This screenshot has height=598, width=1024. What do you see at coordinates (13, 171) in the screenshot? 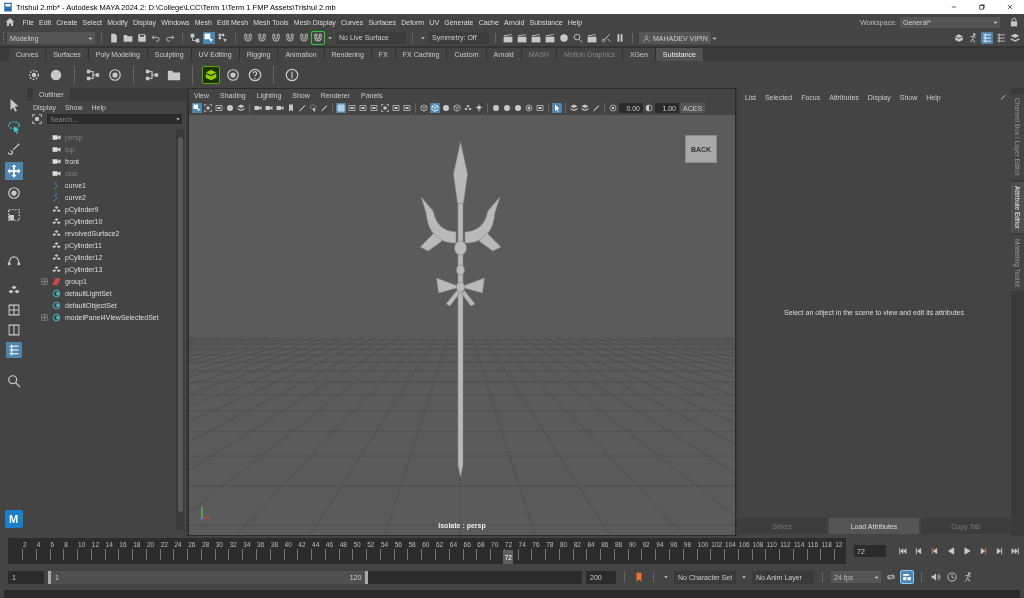
I see `move-icon` at bounding box center [13, 171].